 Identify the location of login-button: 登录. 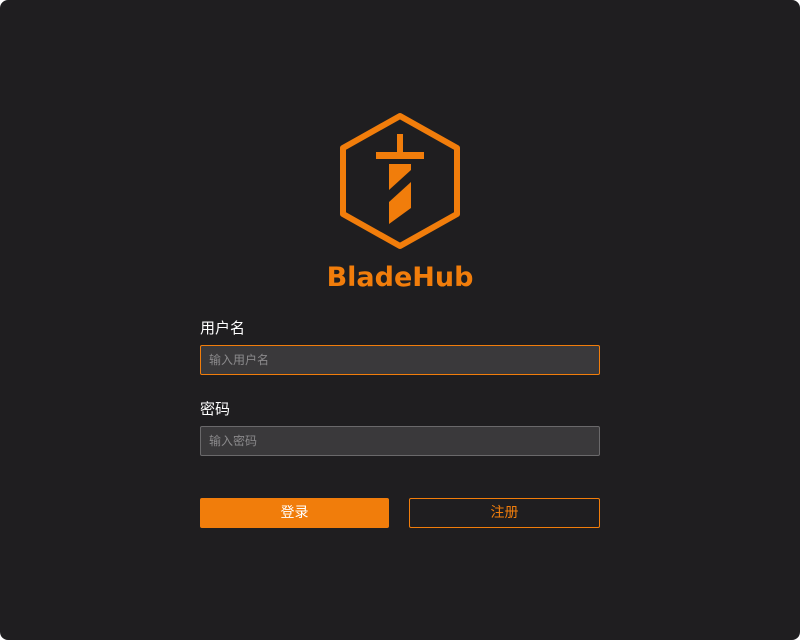
(294, 513).